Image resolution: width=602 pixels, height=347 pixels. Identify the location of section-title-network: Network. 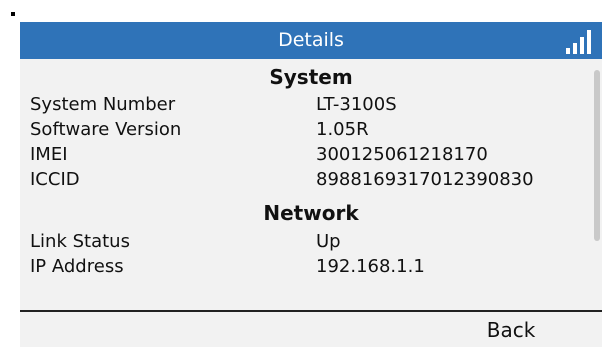
(311, 213).